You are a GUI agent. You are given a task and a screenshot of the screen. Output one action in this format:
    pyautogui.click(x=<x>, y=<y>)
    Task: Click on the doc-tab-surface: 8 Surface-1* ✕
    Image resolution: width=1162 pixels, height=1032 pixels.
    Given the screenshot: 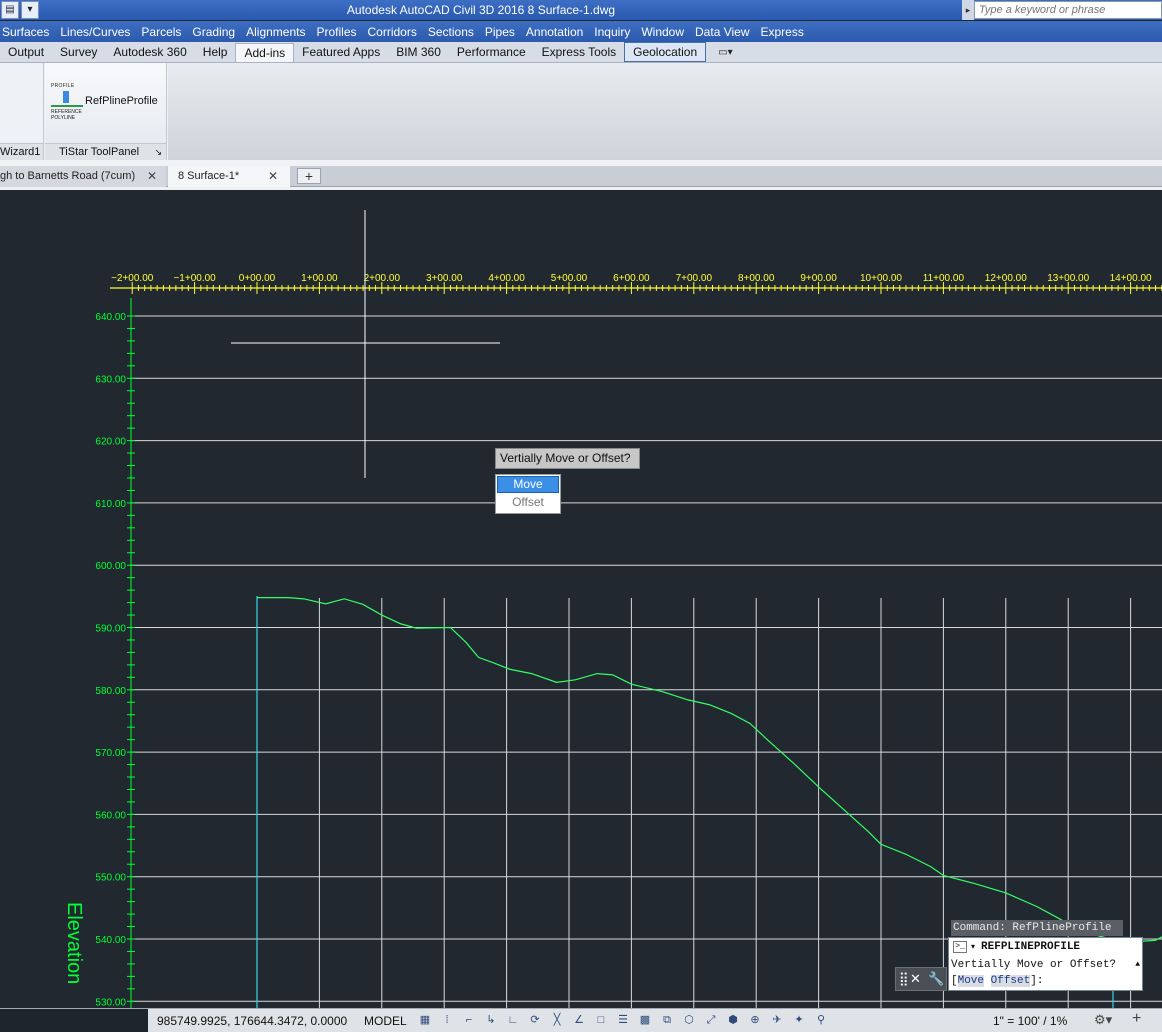 What is the action you would take?
    pyautogui.click(x=229, y=176)
    